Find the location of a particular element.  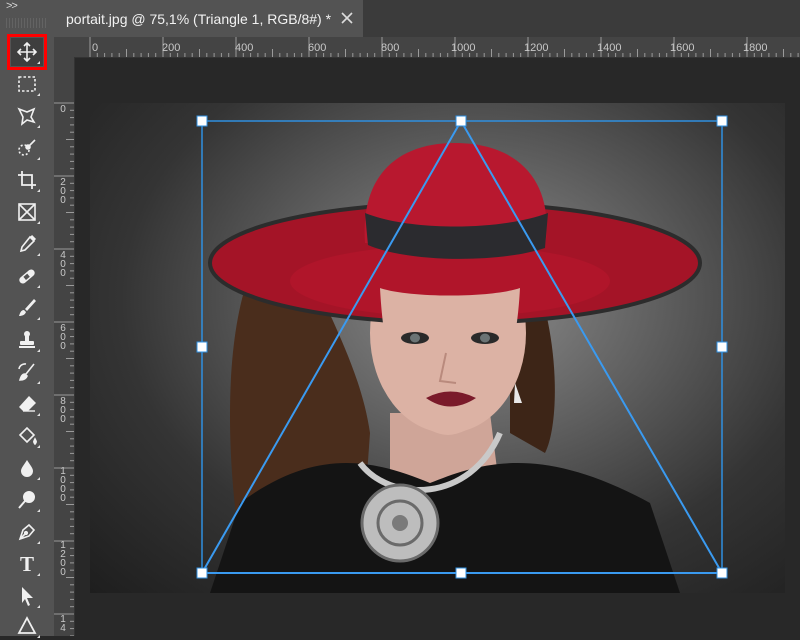

eraser-tool is located at coordinates (27, 404).